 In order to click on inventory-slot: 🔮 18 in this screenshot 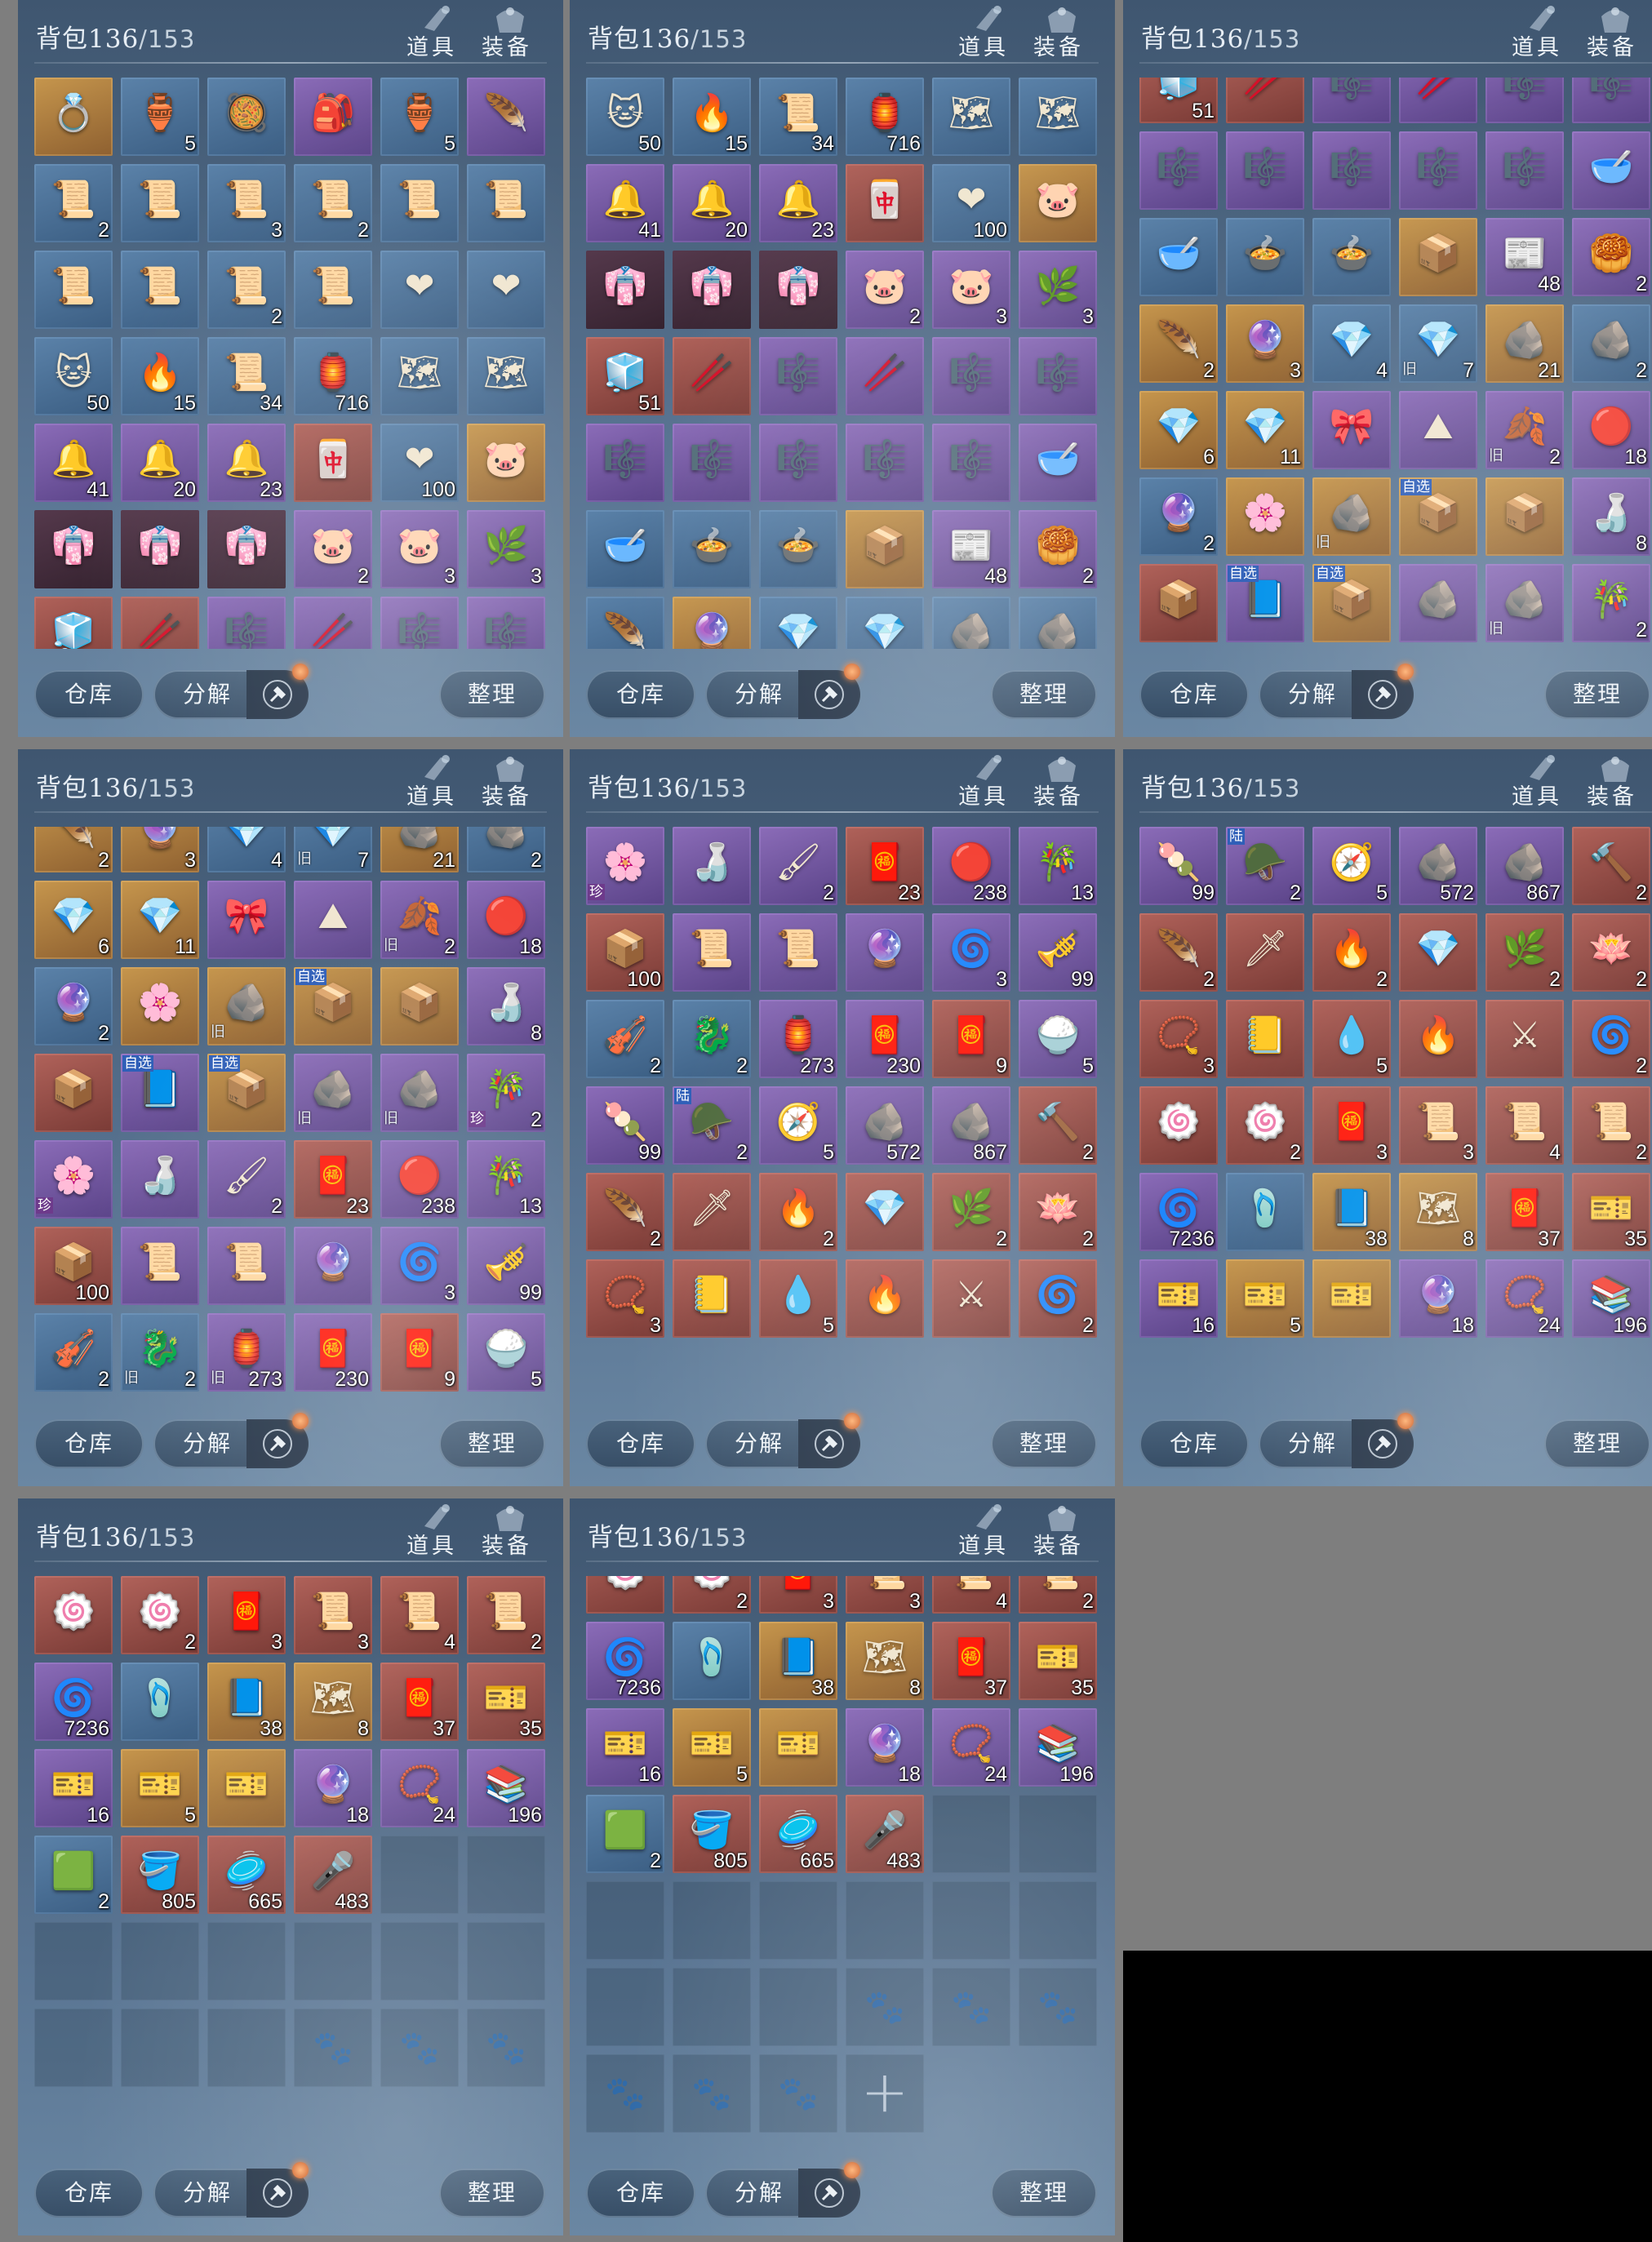, I will do `click(333, 1788)`.